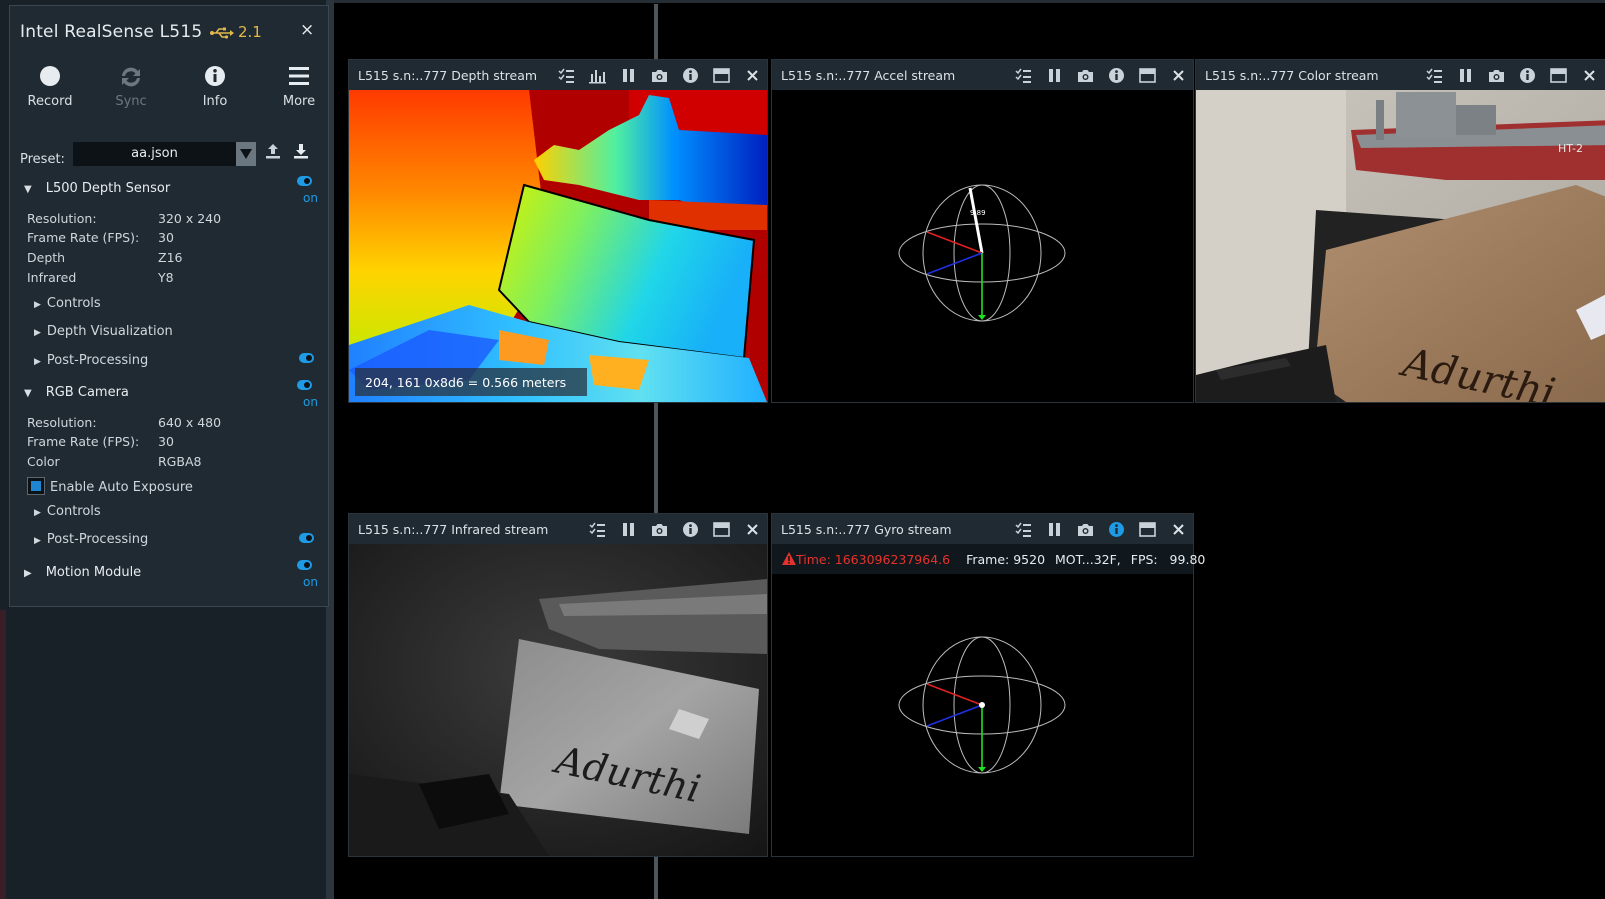 The height and width of the screenshot is (899, 1605). I want to click on stream-title: L515 s.n:..777 Accel stream, so click(868, 75).